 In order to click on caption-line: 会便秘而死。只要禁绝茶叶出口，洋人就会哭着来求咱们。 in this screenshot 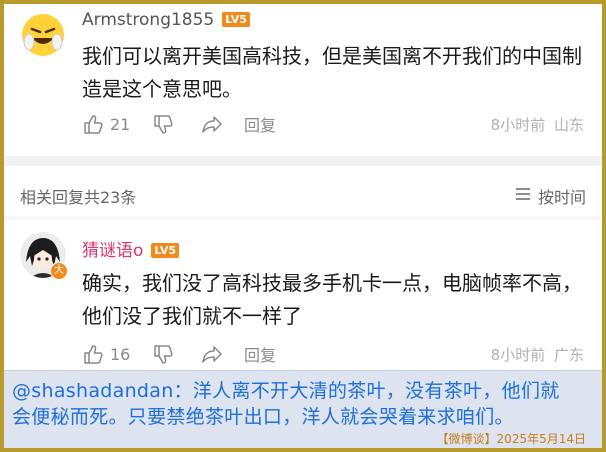, I will do `click(263, 417)`.